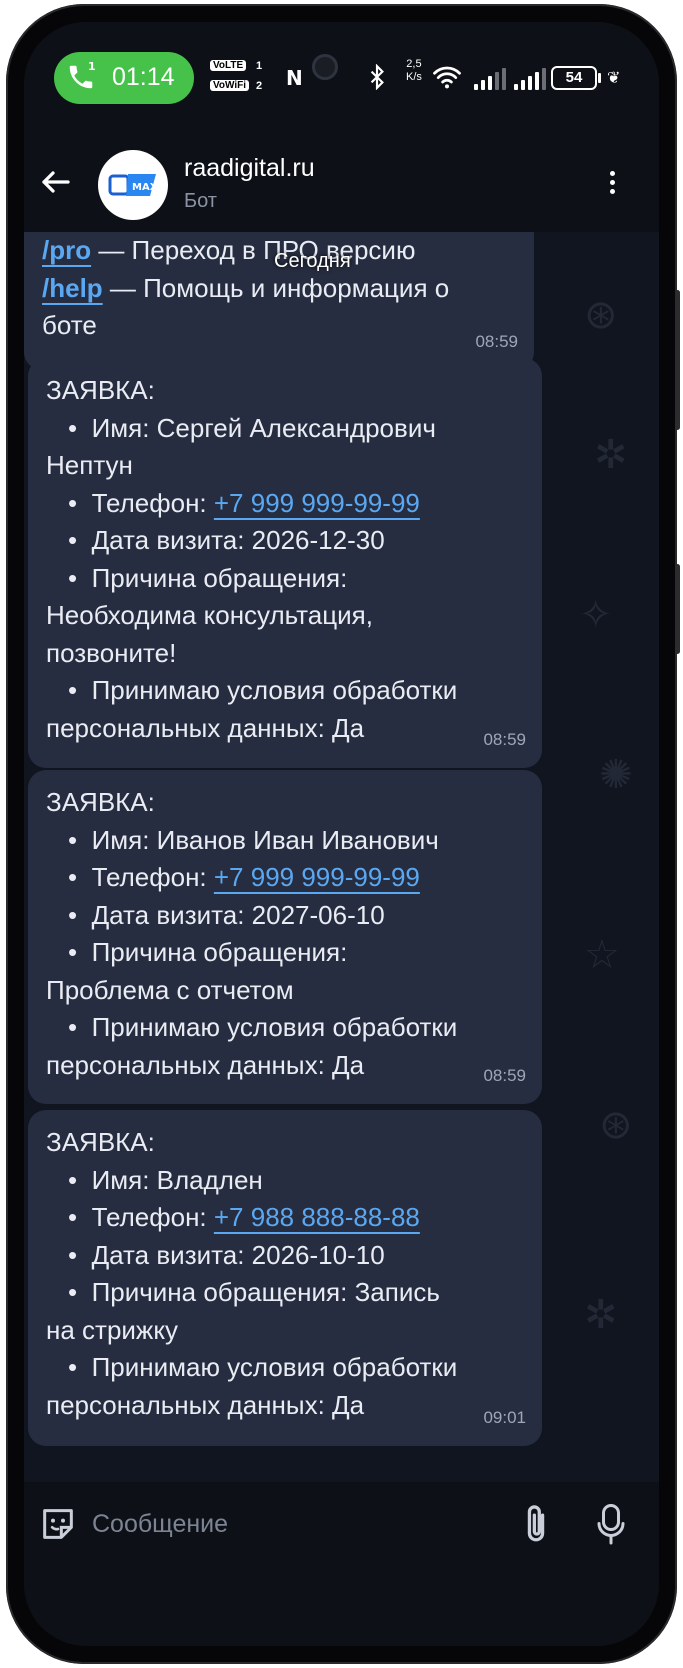 Image resolution: width=683 pixels, height=1668 pixels. Describe the element at coordinates (112, 1329) in the screenshot. I see `request-reason-cont: на стрижку` at that location.